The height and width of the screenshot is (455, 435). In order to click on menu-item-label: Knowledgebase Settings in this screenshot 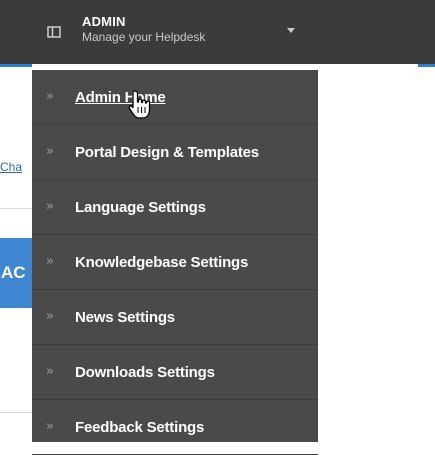, I will do `click(162, 262)`.